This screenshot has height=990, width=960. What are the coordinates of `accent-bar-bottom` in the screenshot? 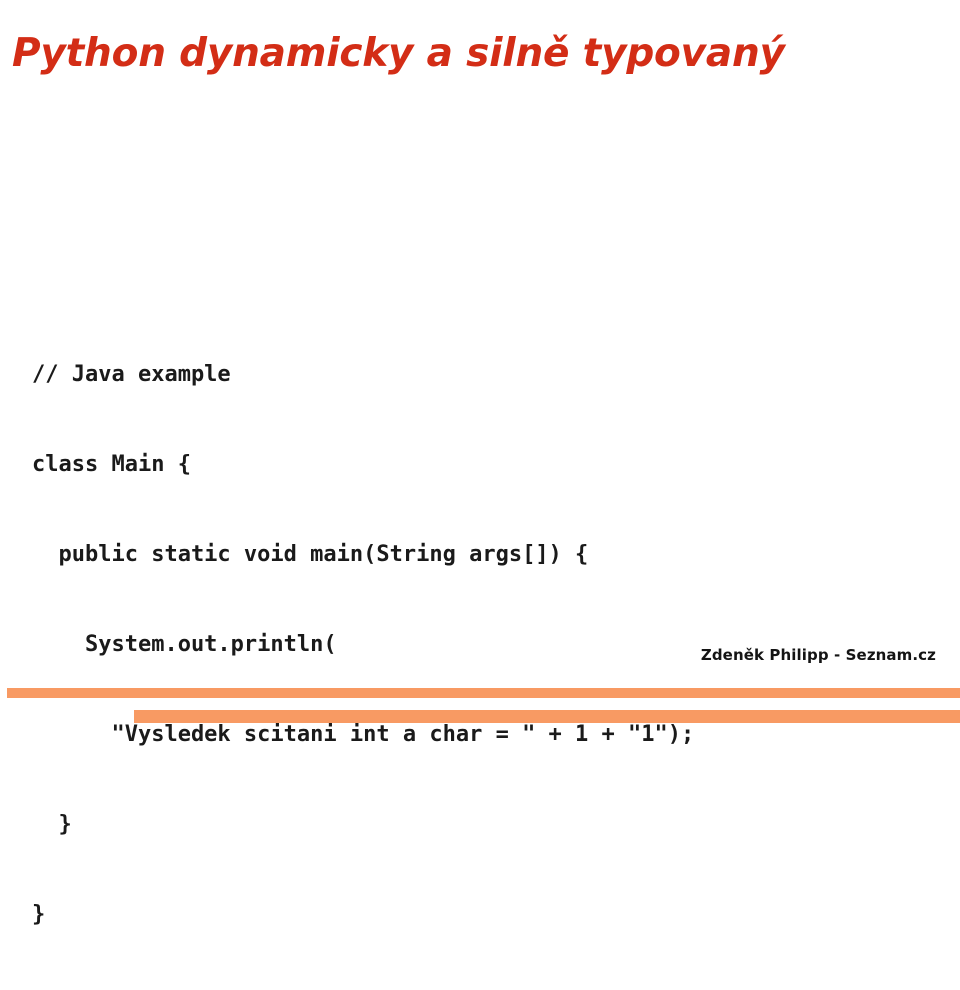 It's located at (547, 716).